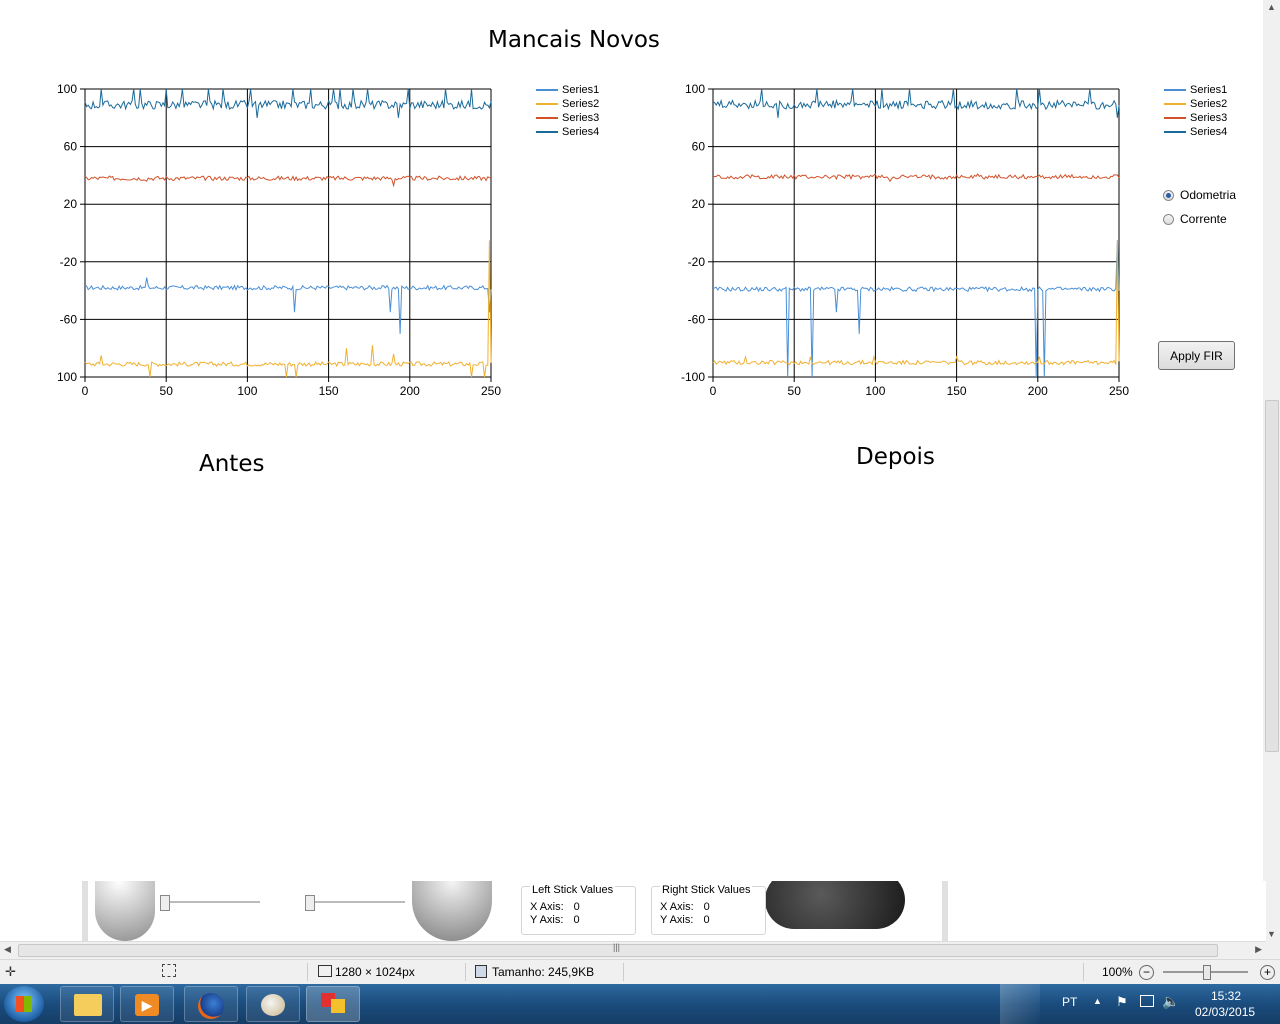 The image size is (1280, 1024). I want to click on clock-date: 02/03/2015, so click(1225, 1012).